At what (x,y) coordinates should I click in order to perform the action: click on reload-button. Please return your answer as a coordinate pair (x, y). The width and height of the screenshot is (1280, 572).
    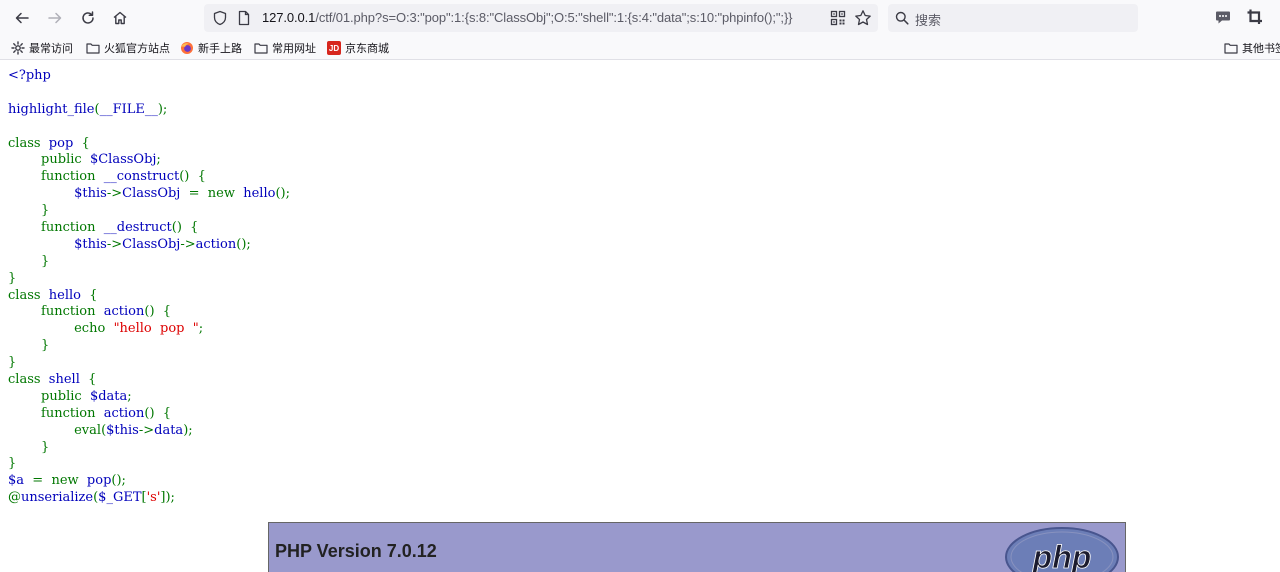
    Looking at the image, I should click on (88, 18).